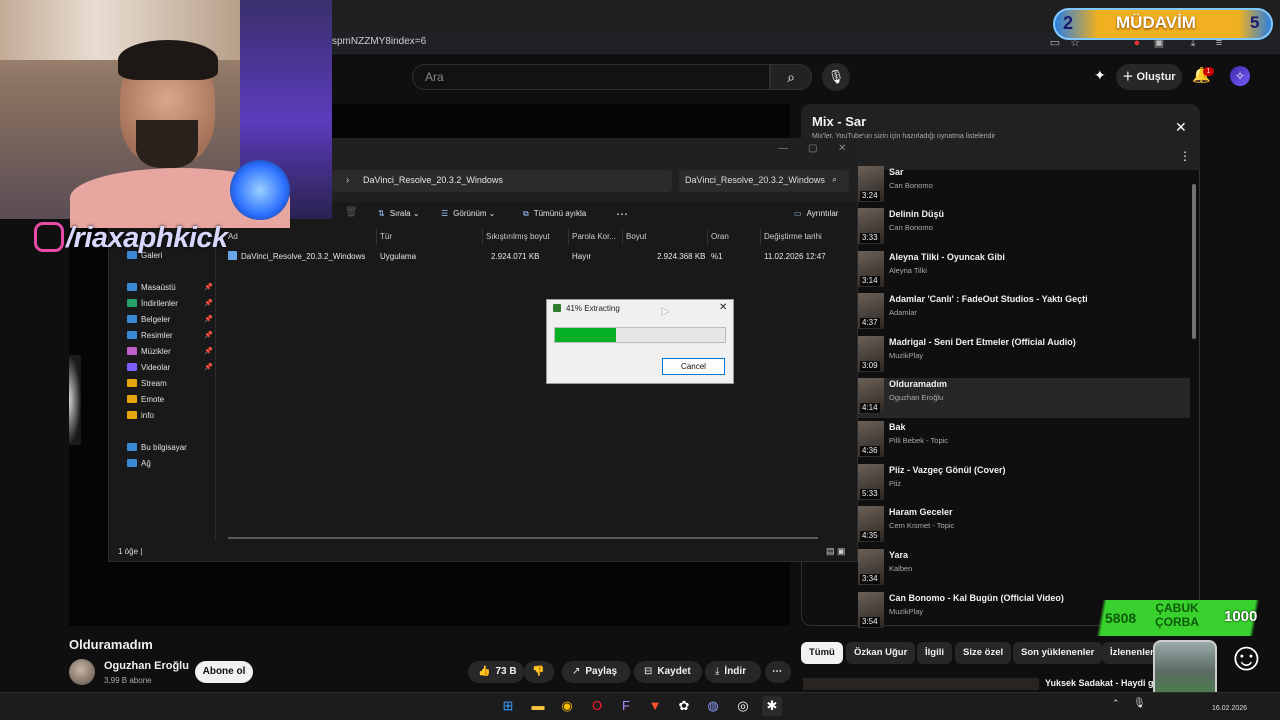 This screenshot has height=720, width=1280. I want to click on nav-item: Emote, so click(145, 400).